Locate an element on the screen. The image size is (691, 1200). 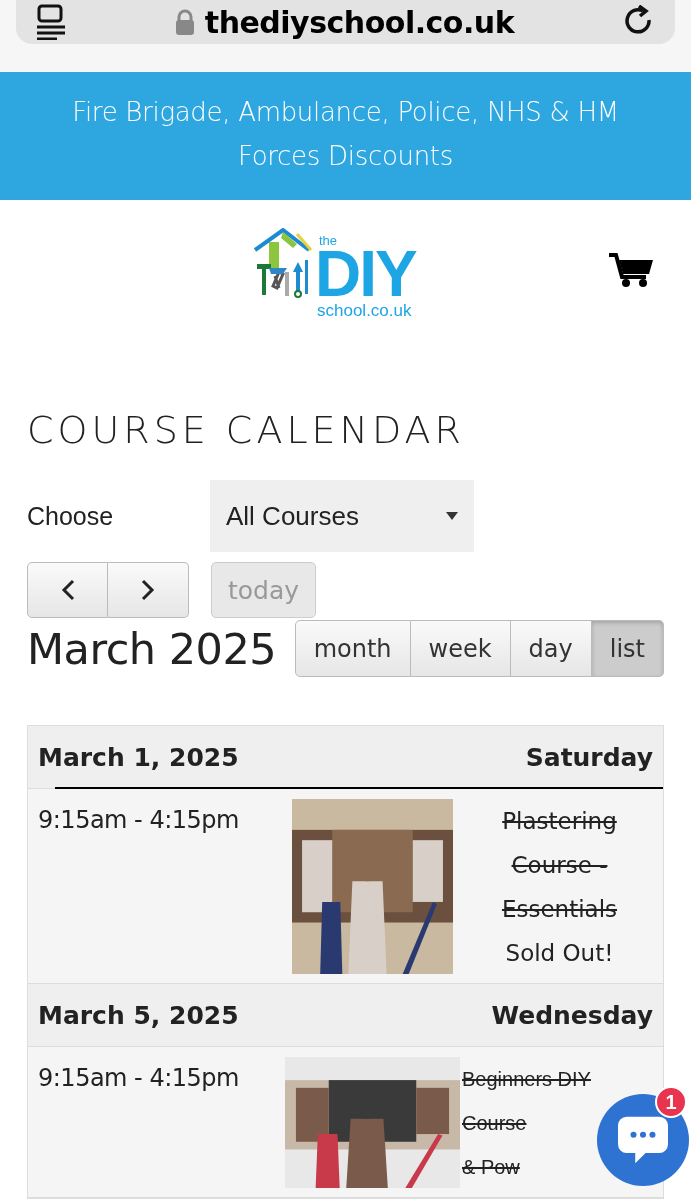
date-text: March 5, 2025 is located at coordinates (138, 1015).